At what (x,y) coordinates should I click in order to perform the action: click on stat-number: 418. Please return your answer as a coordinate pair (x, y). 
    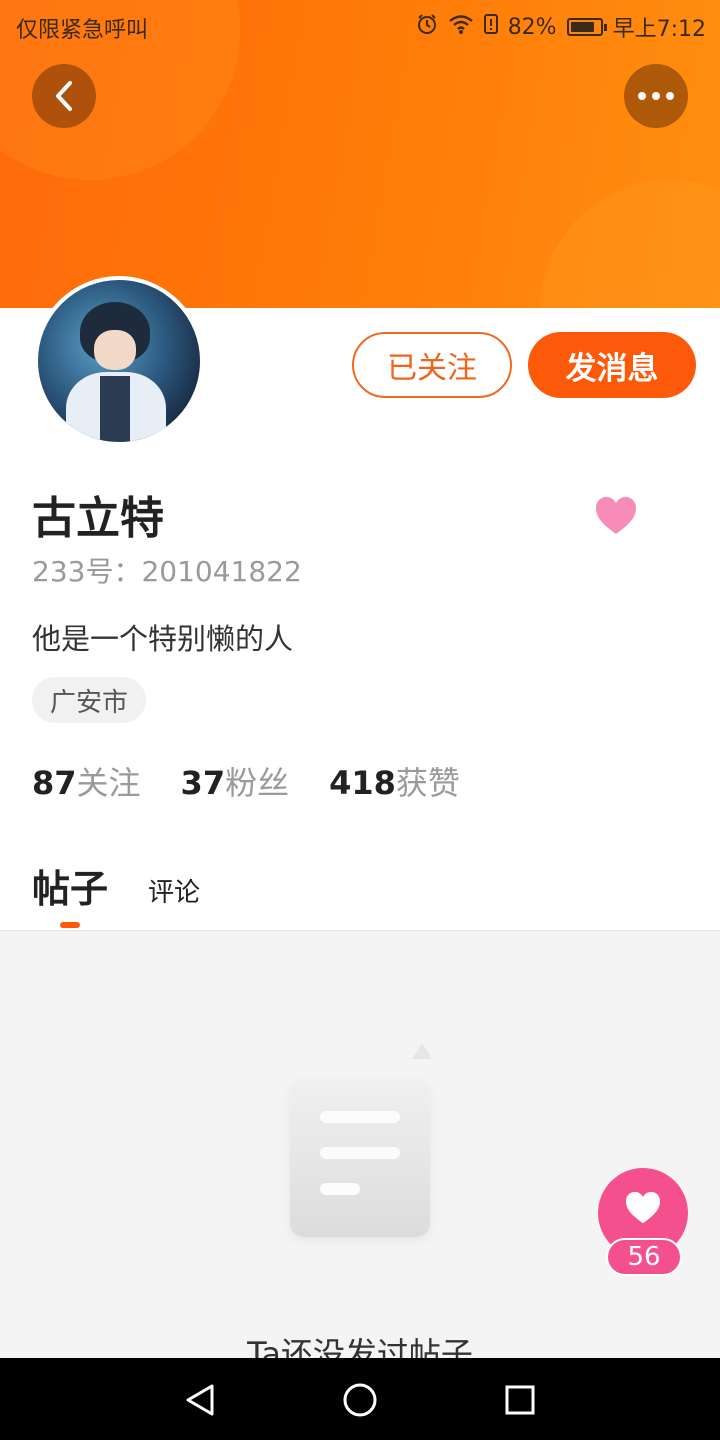
    Looking at the image, I should click on (362, 783).